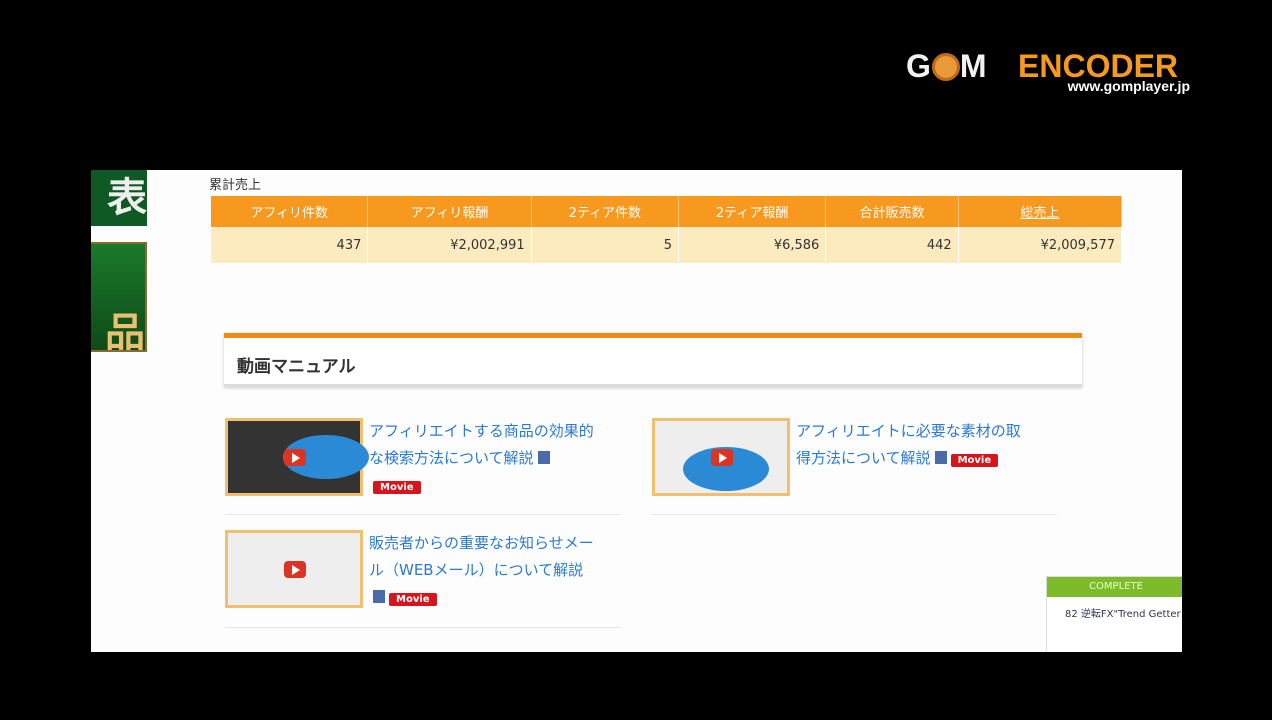 The image size is (1272, 720). I want to click on complete-widget: COMPLETE 82 逆転FX"Trend Getter, so click(1114, 614).